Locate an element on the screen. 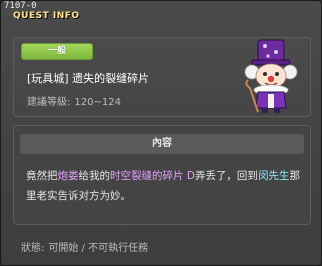  item-name-highlight: 时空裂缝的碎片 D is located at coordinates (152, 176).